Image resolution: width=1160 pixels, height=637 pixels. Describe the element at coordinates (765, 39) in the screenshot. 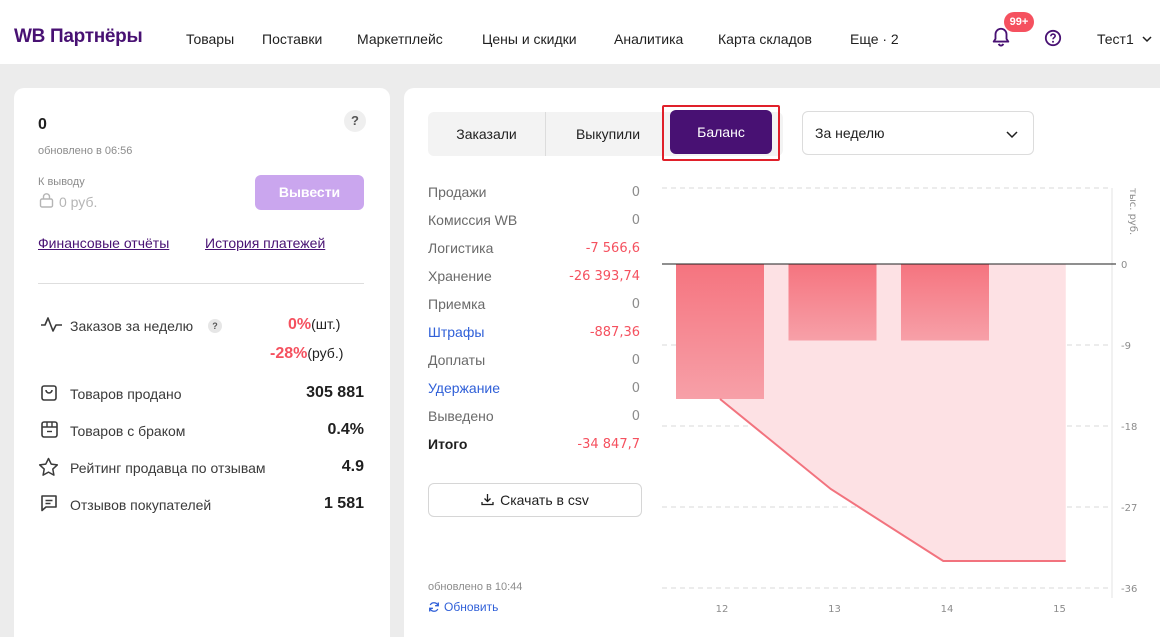

I see `nav-warehouse-map: Карта складов` at that location.